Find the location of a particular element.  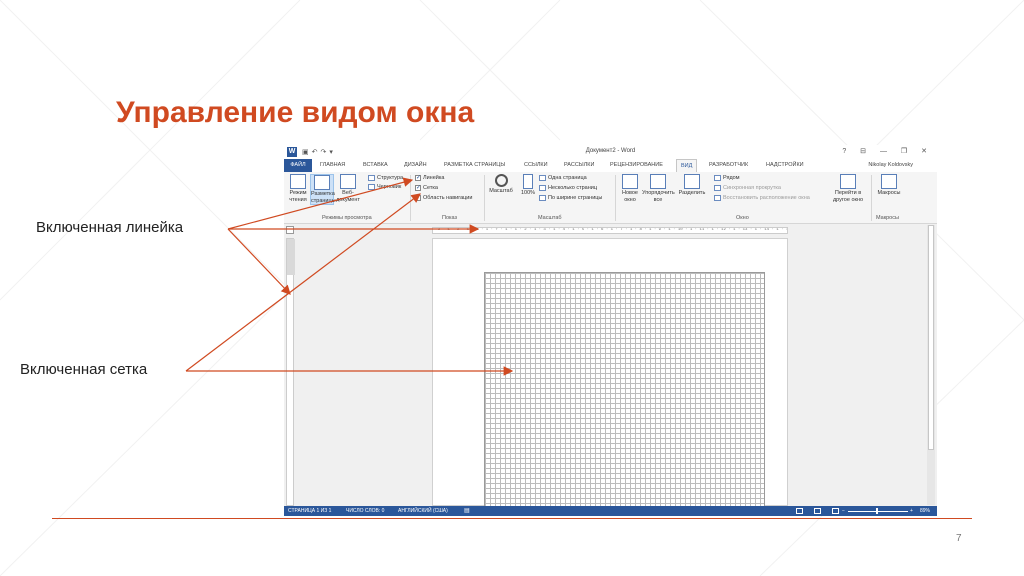

slide-title: Управление видом окна is located at coordinates (295, 112).